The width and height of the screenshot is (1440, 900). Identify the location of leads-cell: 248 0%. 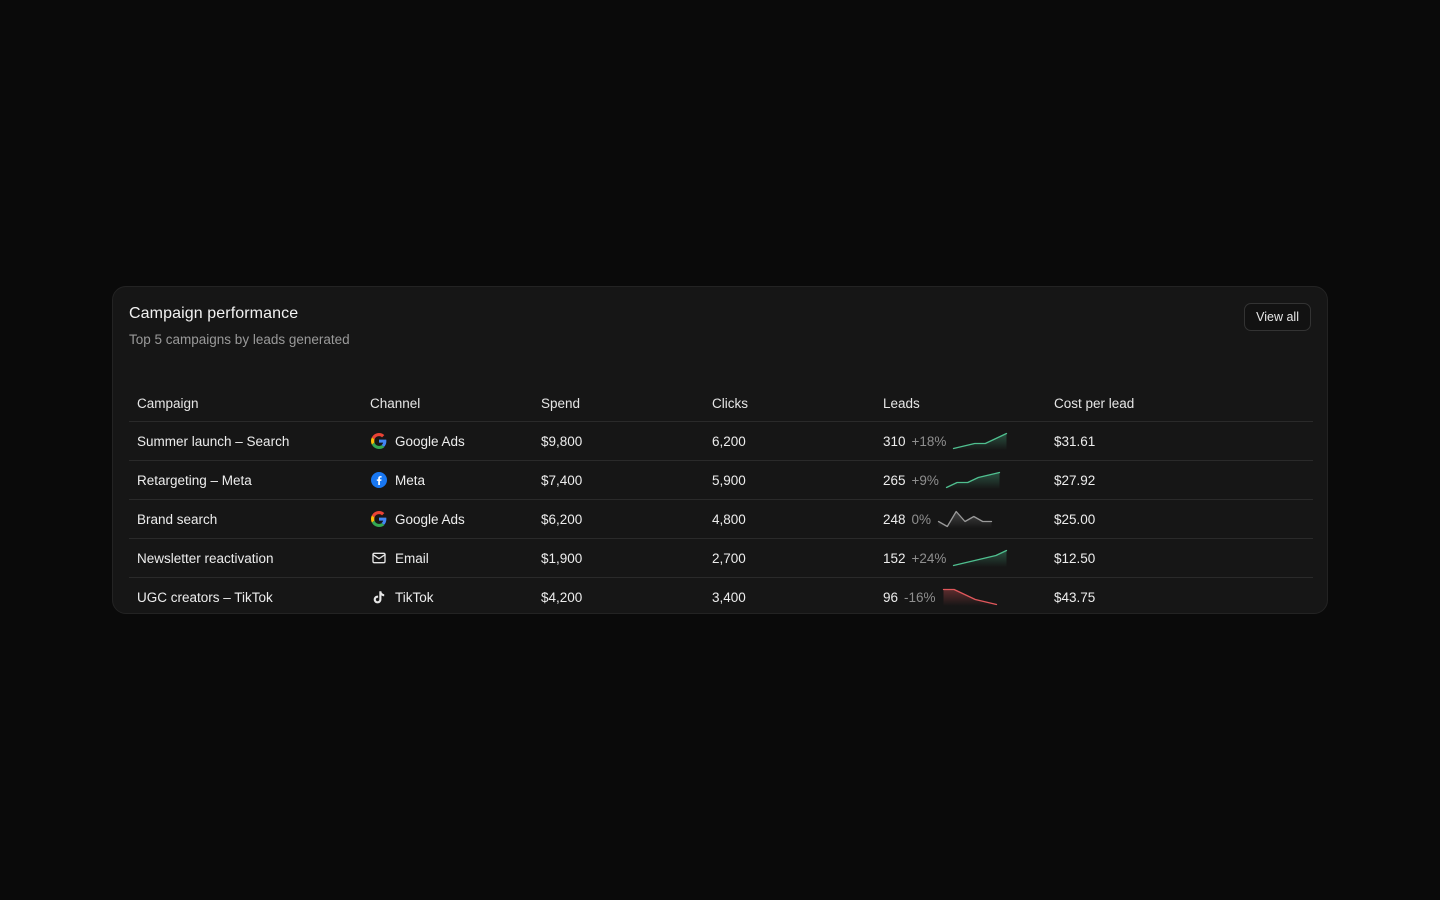
(960, 519).